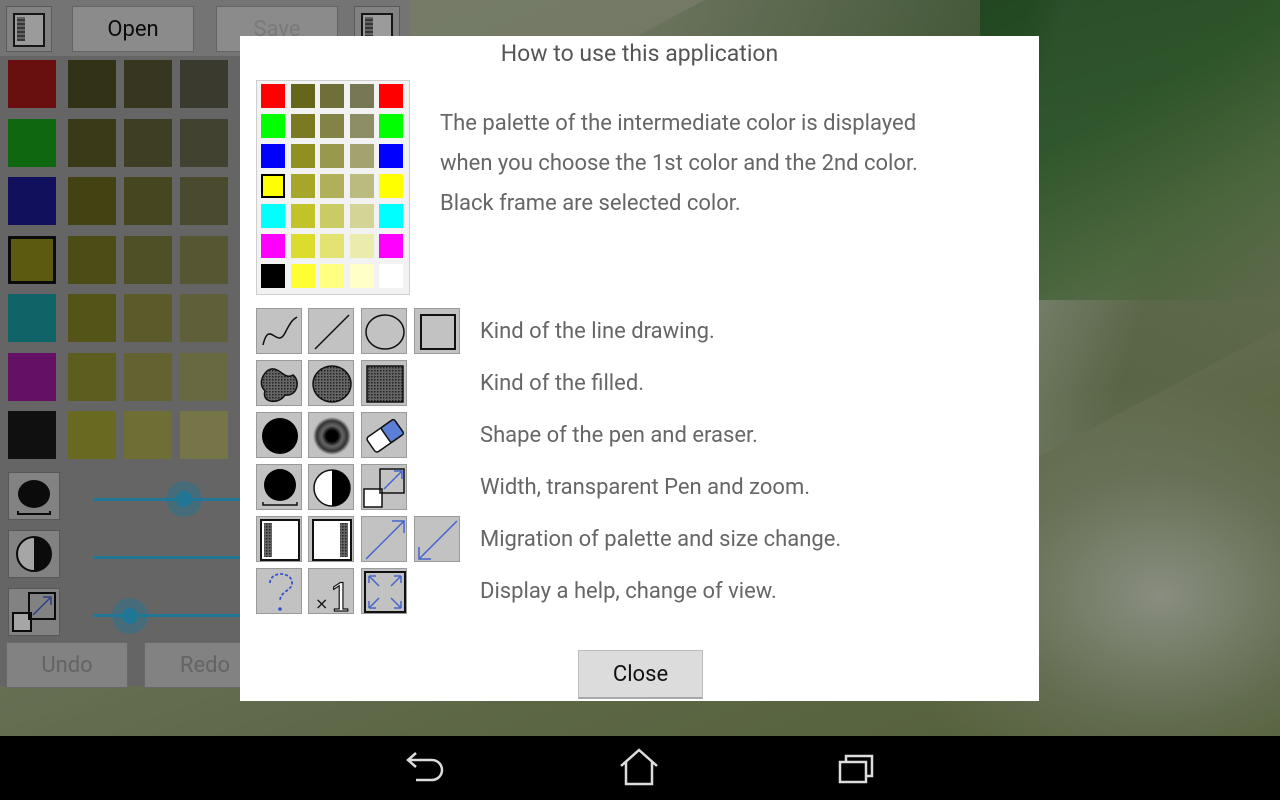 The height and width of the screenshot is (800, 1280). What do you see at coordinates (640, 674) in the screenshot?
I see `close-button: Close` at bounding box center [640, 674].